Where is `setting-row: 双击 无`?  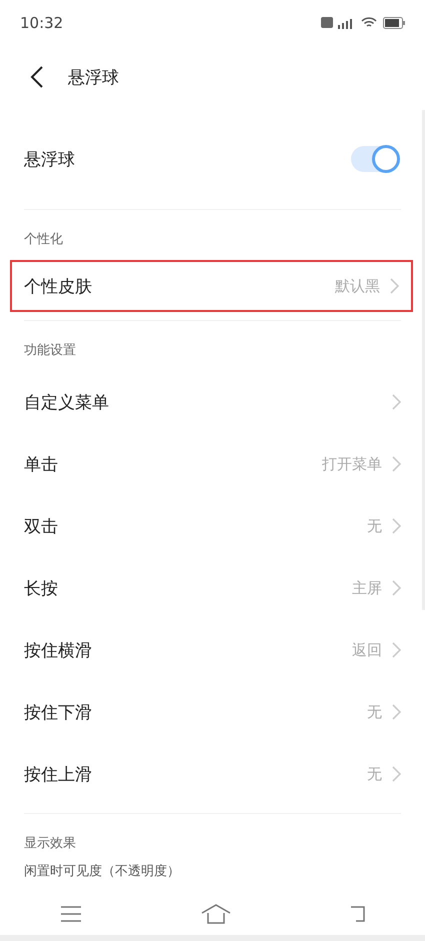
setting-row: 双击 无 is located at coordinates (212, 526).